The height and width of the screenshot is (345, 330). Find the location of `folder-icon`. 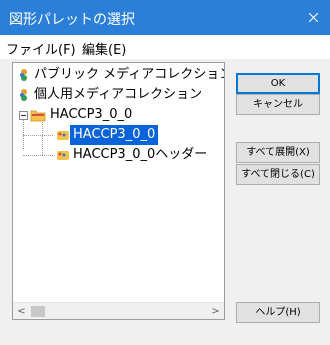

folder-icon is located at coordinates (38, 116).